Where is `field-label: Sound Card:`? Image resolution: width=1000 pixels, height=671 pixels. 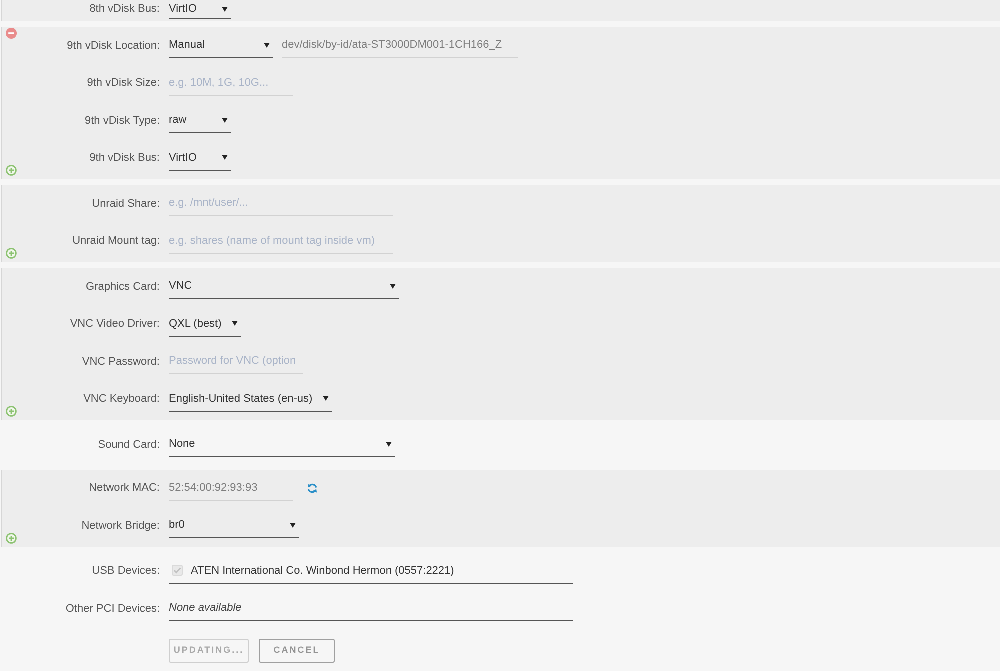 field-label: Sound Card: is located at coordinates (129, 445).